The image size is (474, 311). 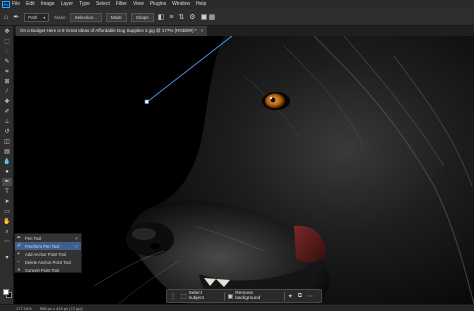 What do you see at coordinates (212, 17) in the screenshot?
I see `align-edges-icon: ▦` at bounding box center [212, 17].